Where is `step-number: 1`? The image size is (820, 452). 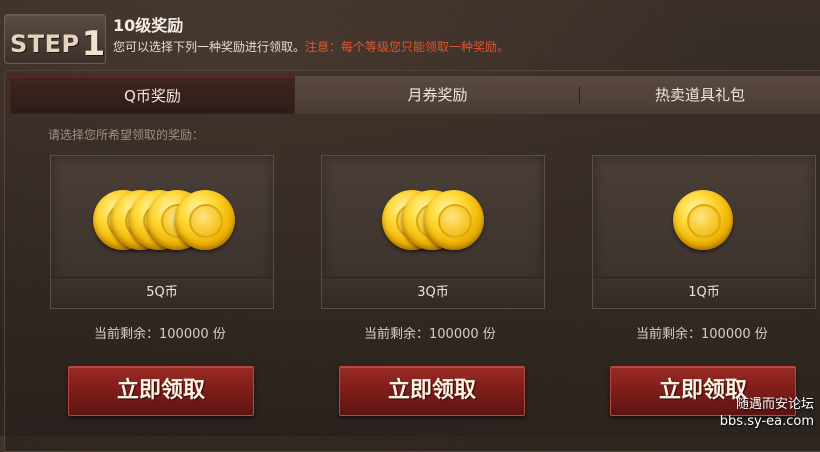
step-number: 1 is located at coordinates (93, 44).